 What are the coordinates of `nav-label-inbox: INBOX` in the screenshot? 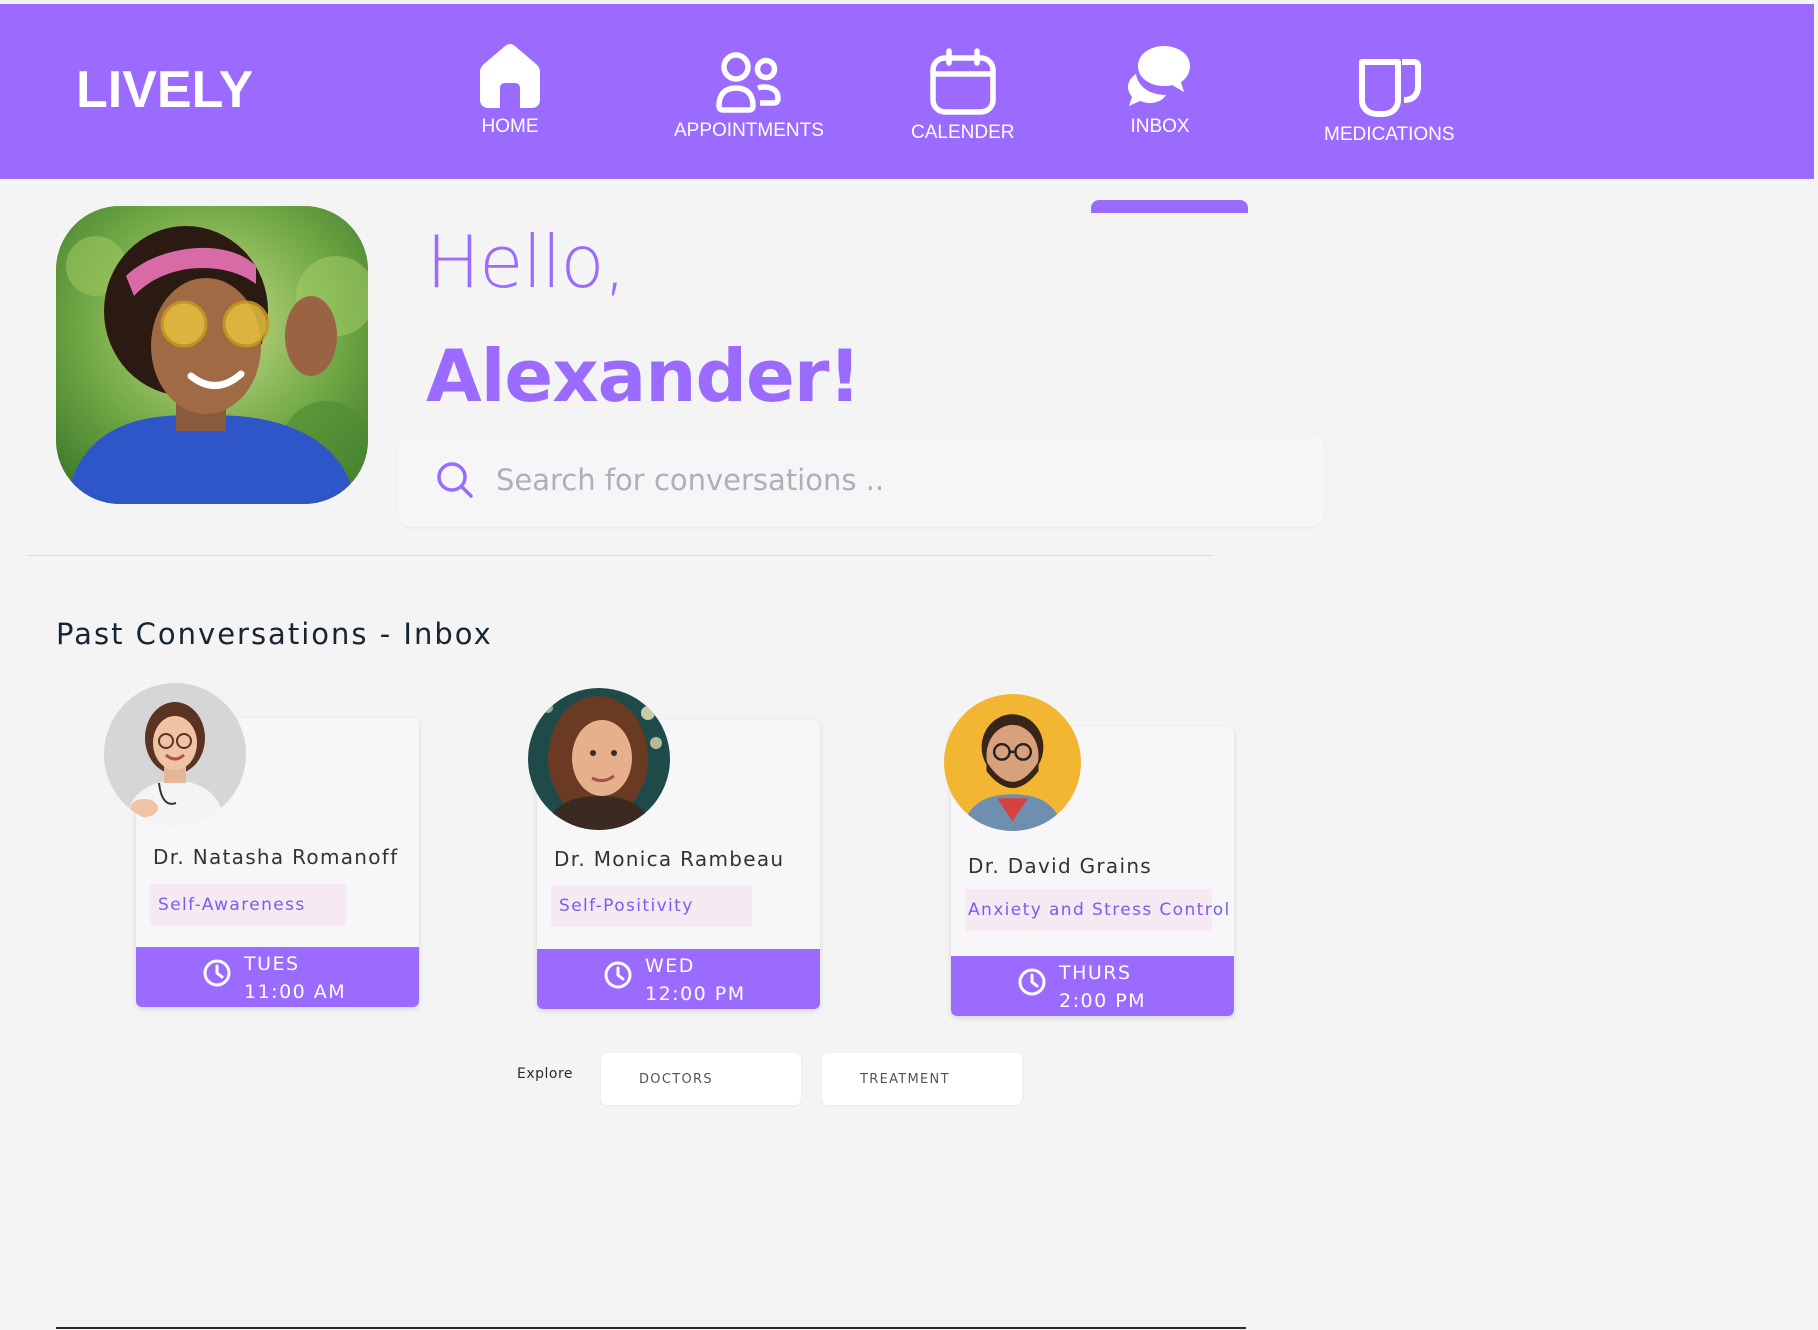 It's located at (1160, 126).